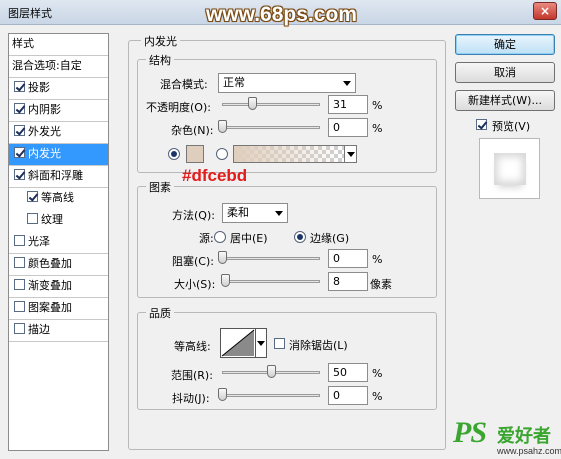  What do you see at coordinates (377, 259) in the screenshot?
I see `choke-unit: %` at bounding box center [377, 259].